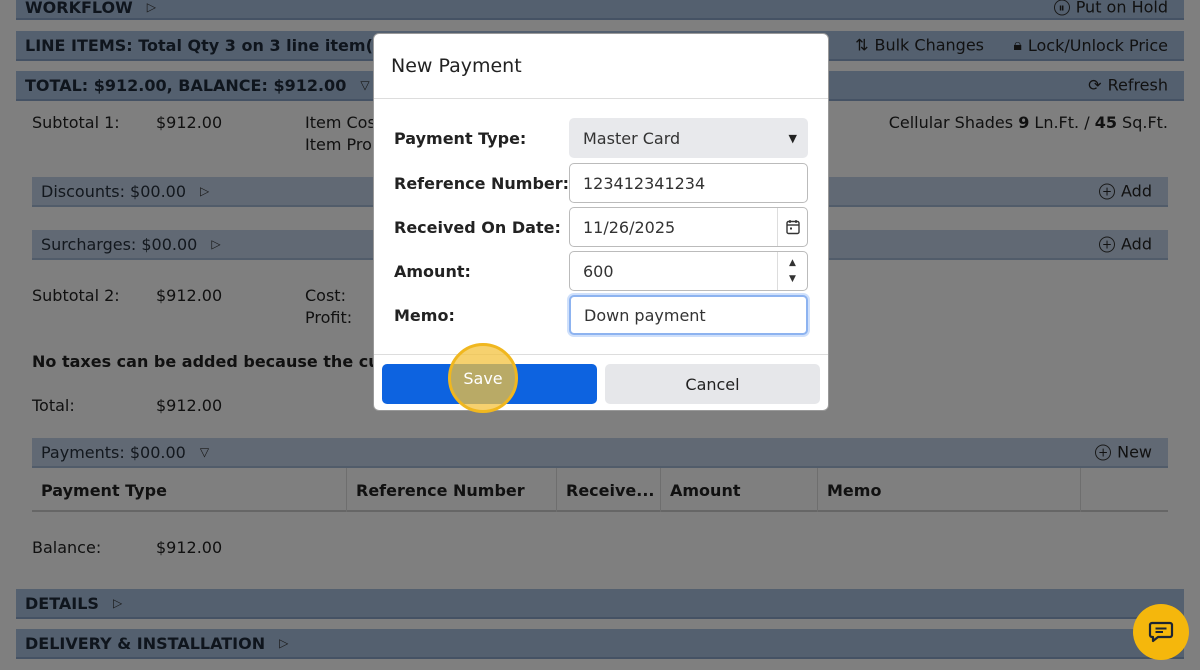 The width and height of the screenshot is (1200, 670). I want to click on save-button-label: Save, so click(483, 378).